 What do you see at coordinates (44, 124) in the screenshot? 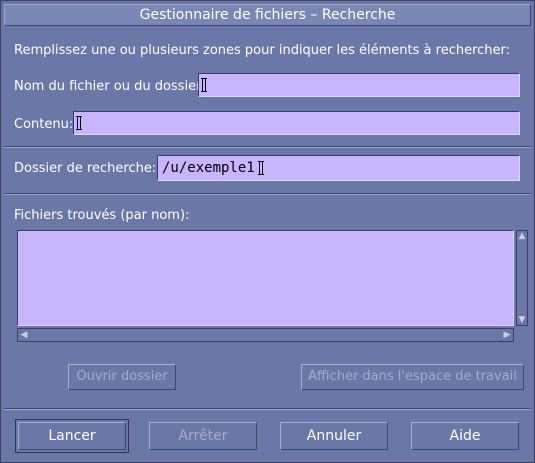
I see `content-label: Contenu:` at bounding box center [44, 124].